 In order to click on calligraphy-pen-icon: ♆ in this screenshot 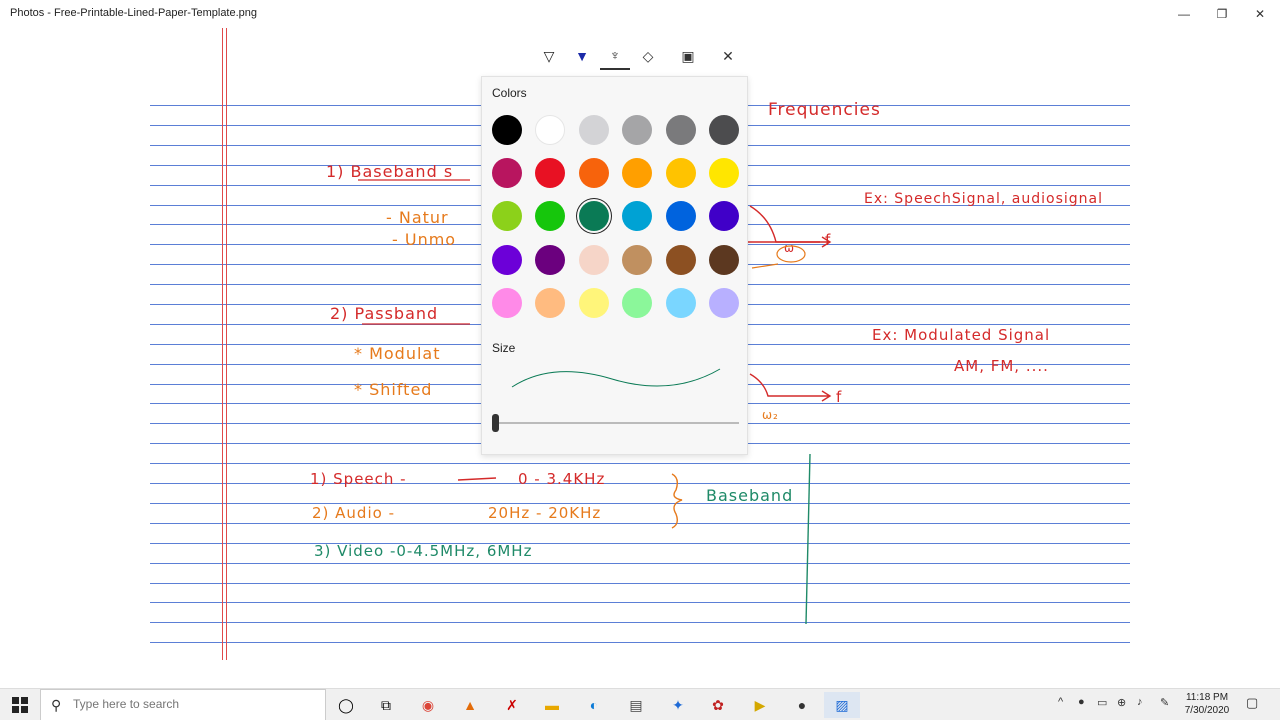, I will do `click(615, 56)`.